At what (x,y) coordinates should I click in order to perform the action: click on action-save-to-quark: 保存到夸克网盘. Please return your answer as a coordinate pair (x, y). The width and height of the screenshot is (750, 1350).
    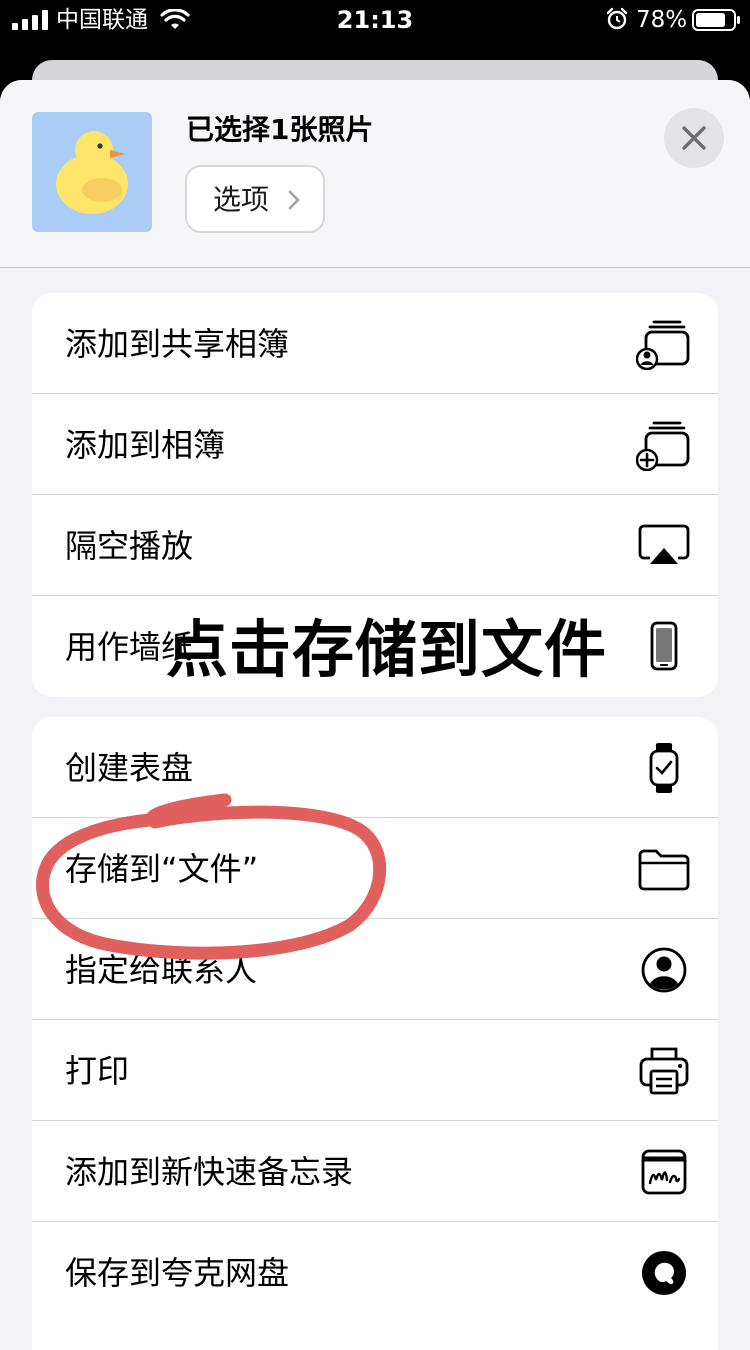
    Looking at the image, I should click on (375, 1272).